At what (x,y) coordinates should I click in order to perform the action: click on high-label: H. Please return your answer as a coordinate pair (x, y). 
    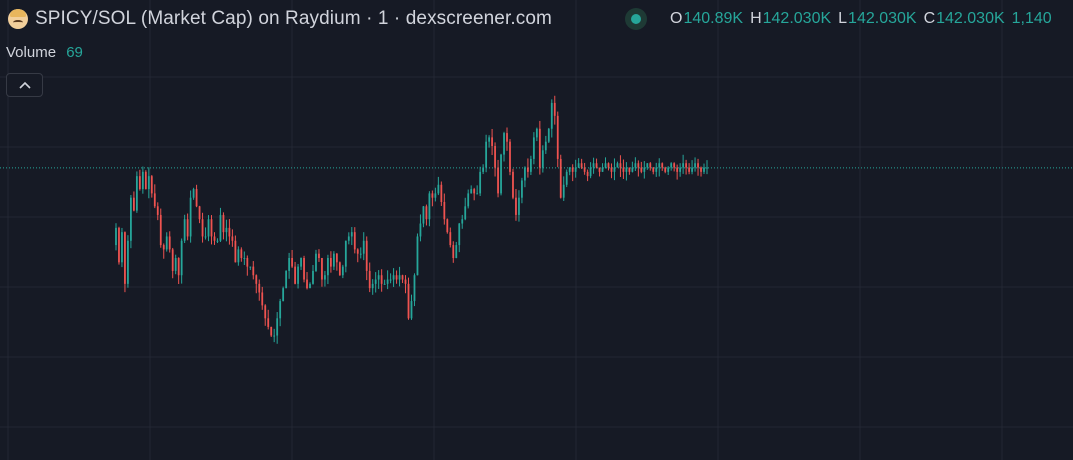
    Looking at the image, I should click on (756, 18).